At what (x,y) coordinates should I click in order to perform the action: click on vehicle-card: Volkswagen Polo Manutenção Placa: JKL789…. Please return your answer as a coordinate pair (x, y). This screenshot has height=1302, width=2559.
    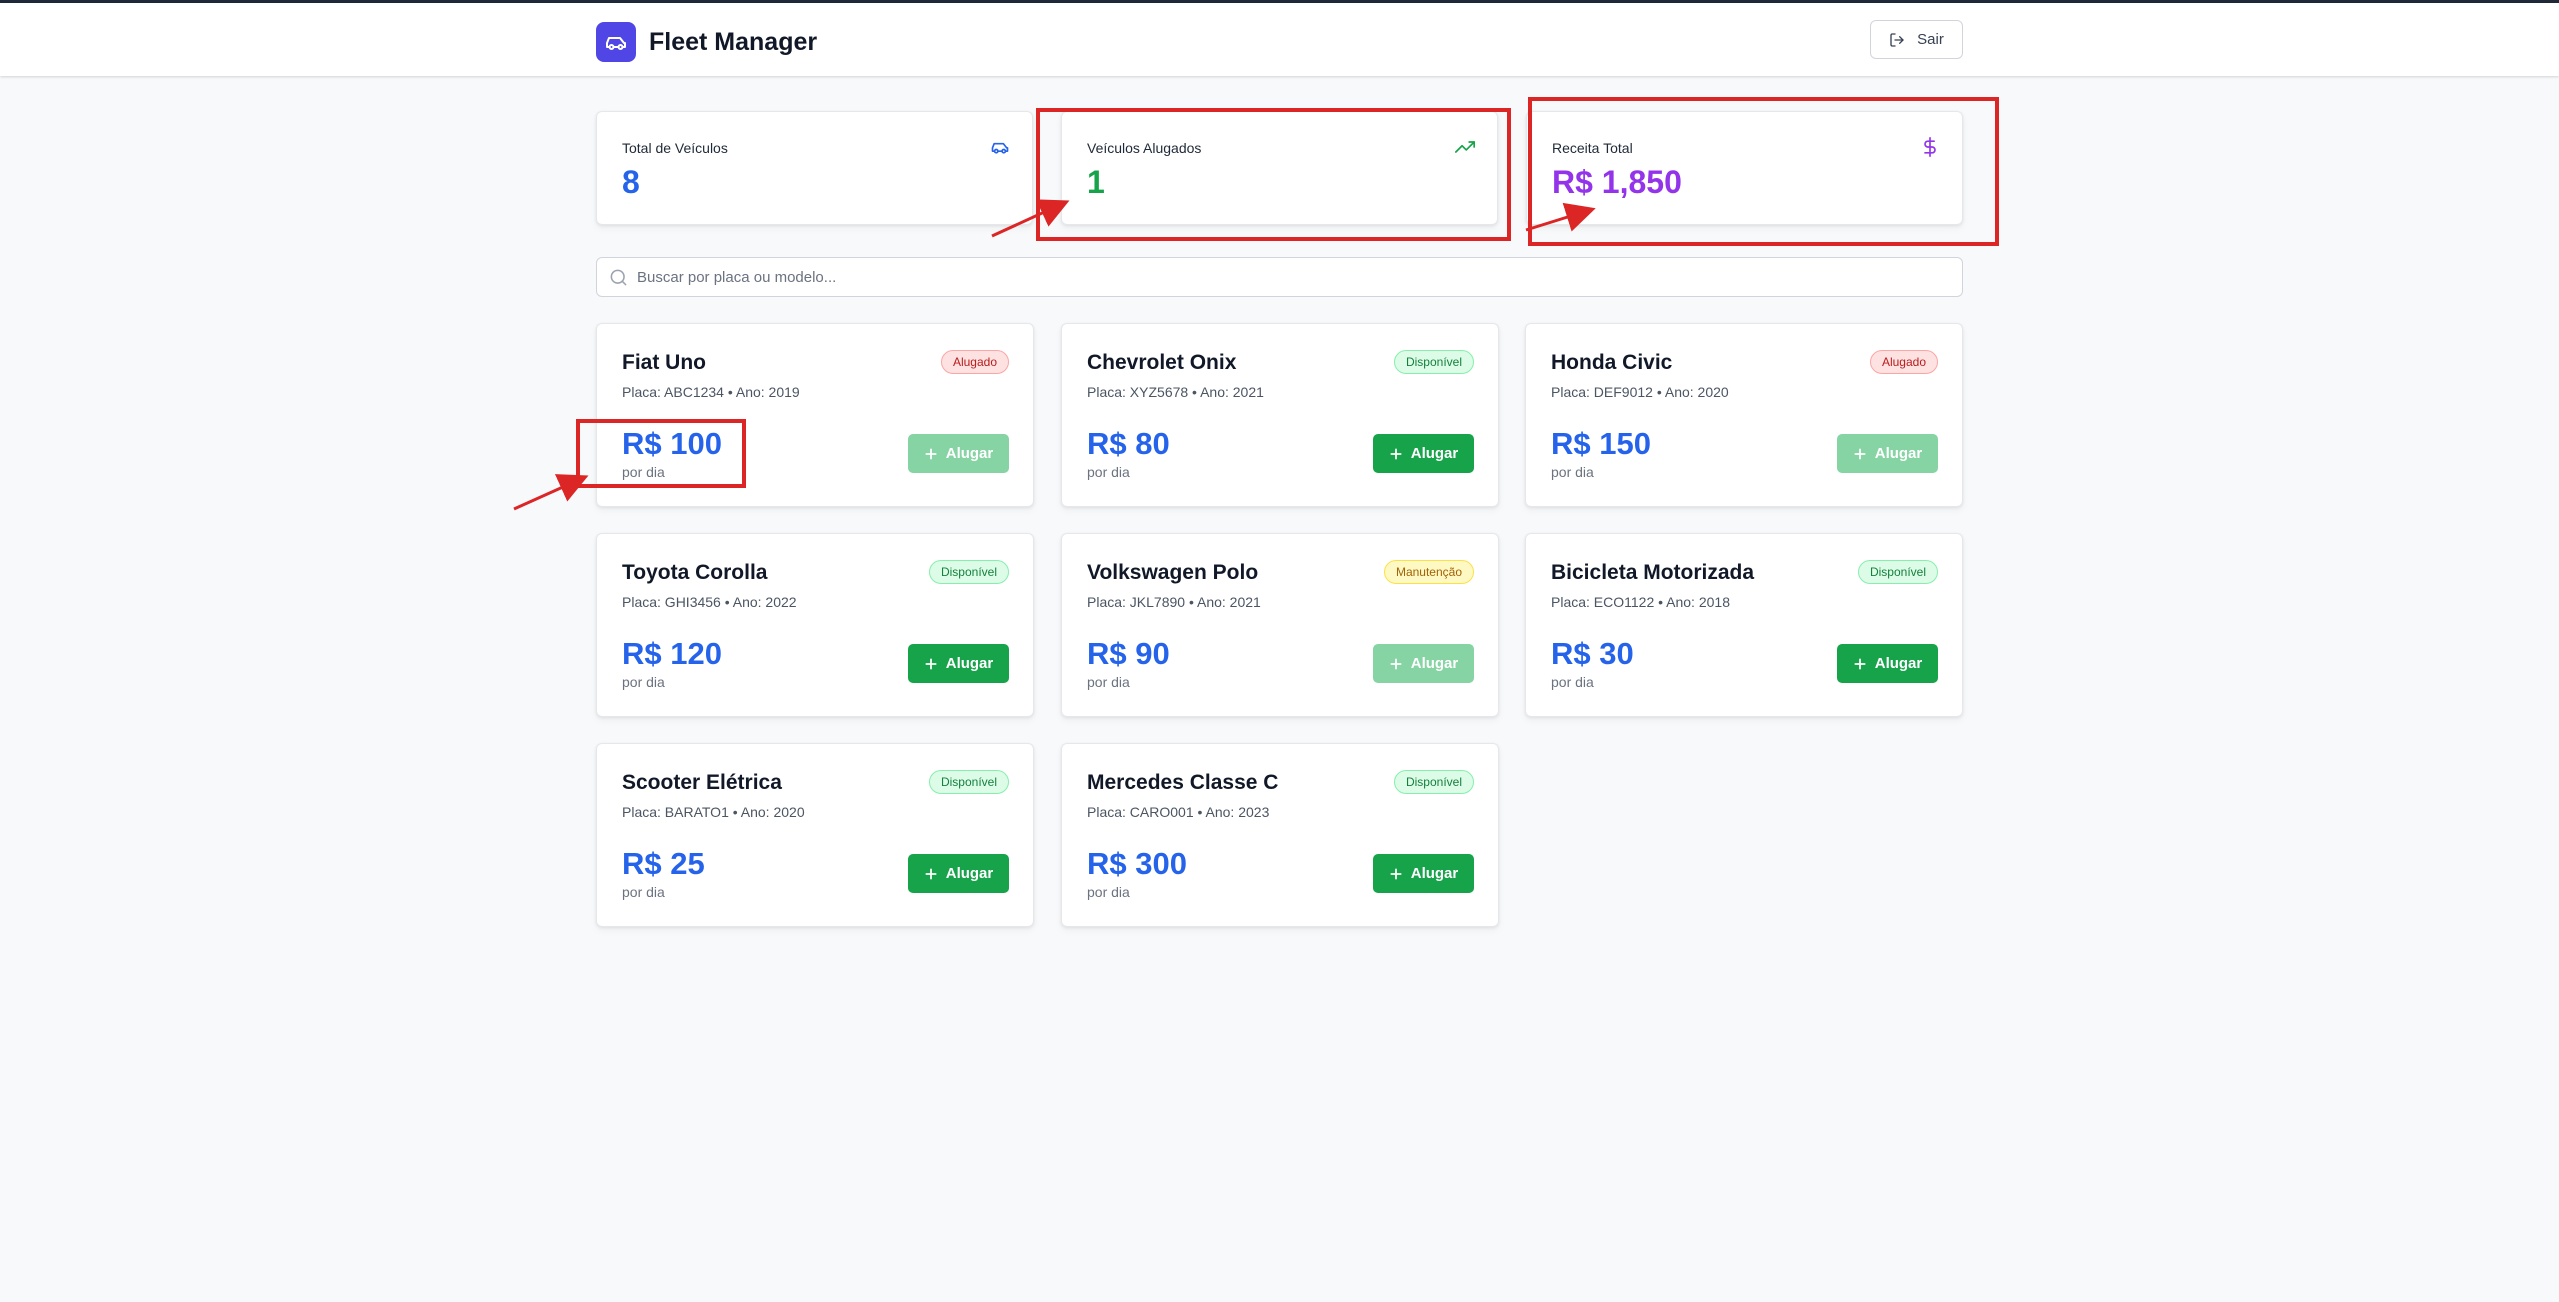
    Looking at the image, I should click on (1280, 625).